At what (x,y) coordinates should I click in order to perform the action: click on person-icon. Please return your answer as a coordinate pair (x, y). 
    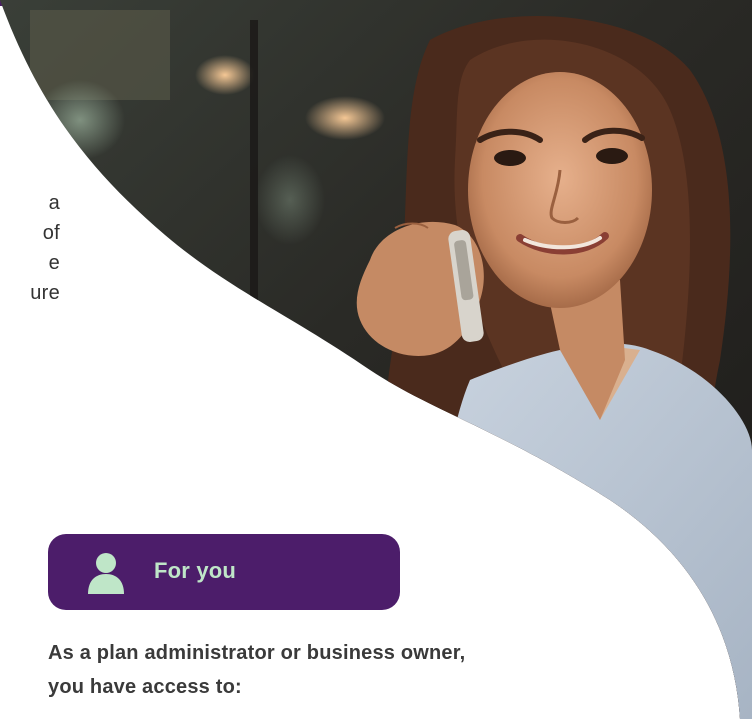
    Looking at the image, I should click on (106, 573).